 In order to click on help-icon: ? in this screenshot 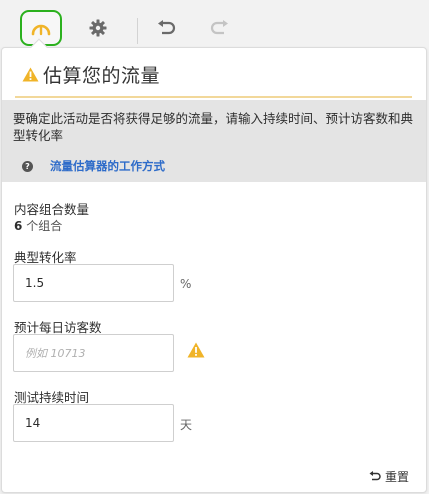, I will do `click(27, 166)`.